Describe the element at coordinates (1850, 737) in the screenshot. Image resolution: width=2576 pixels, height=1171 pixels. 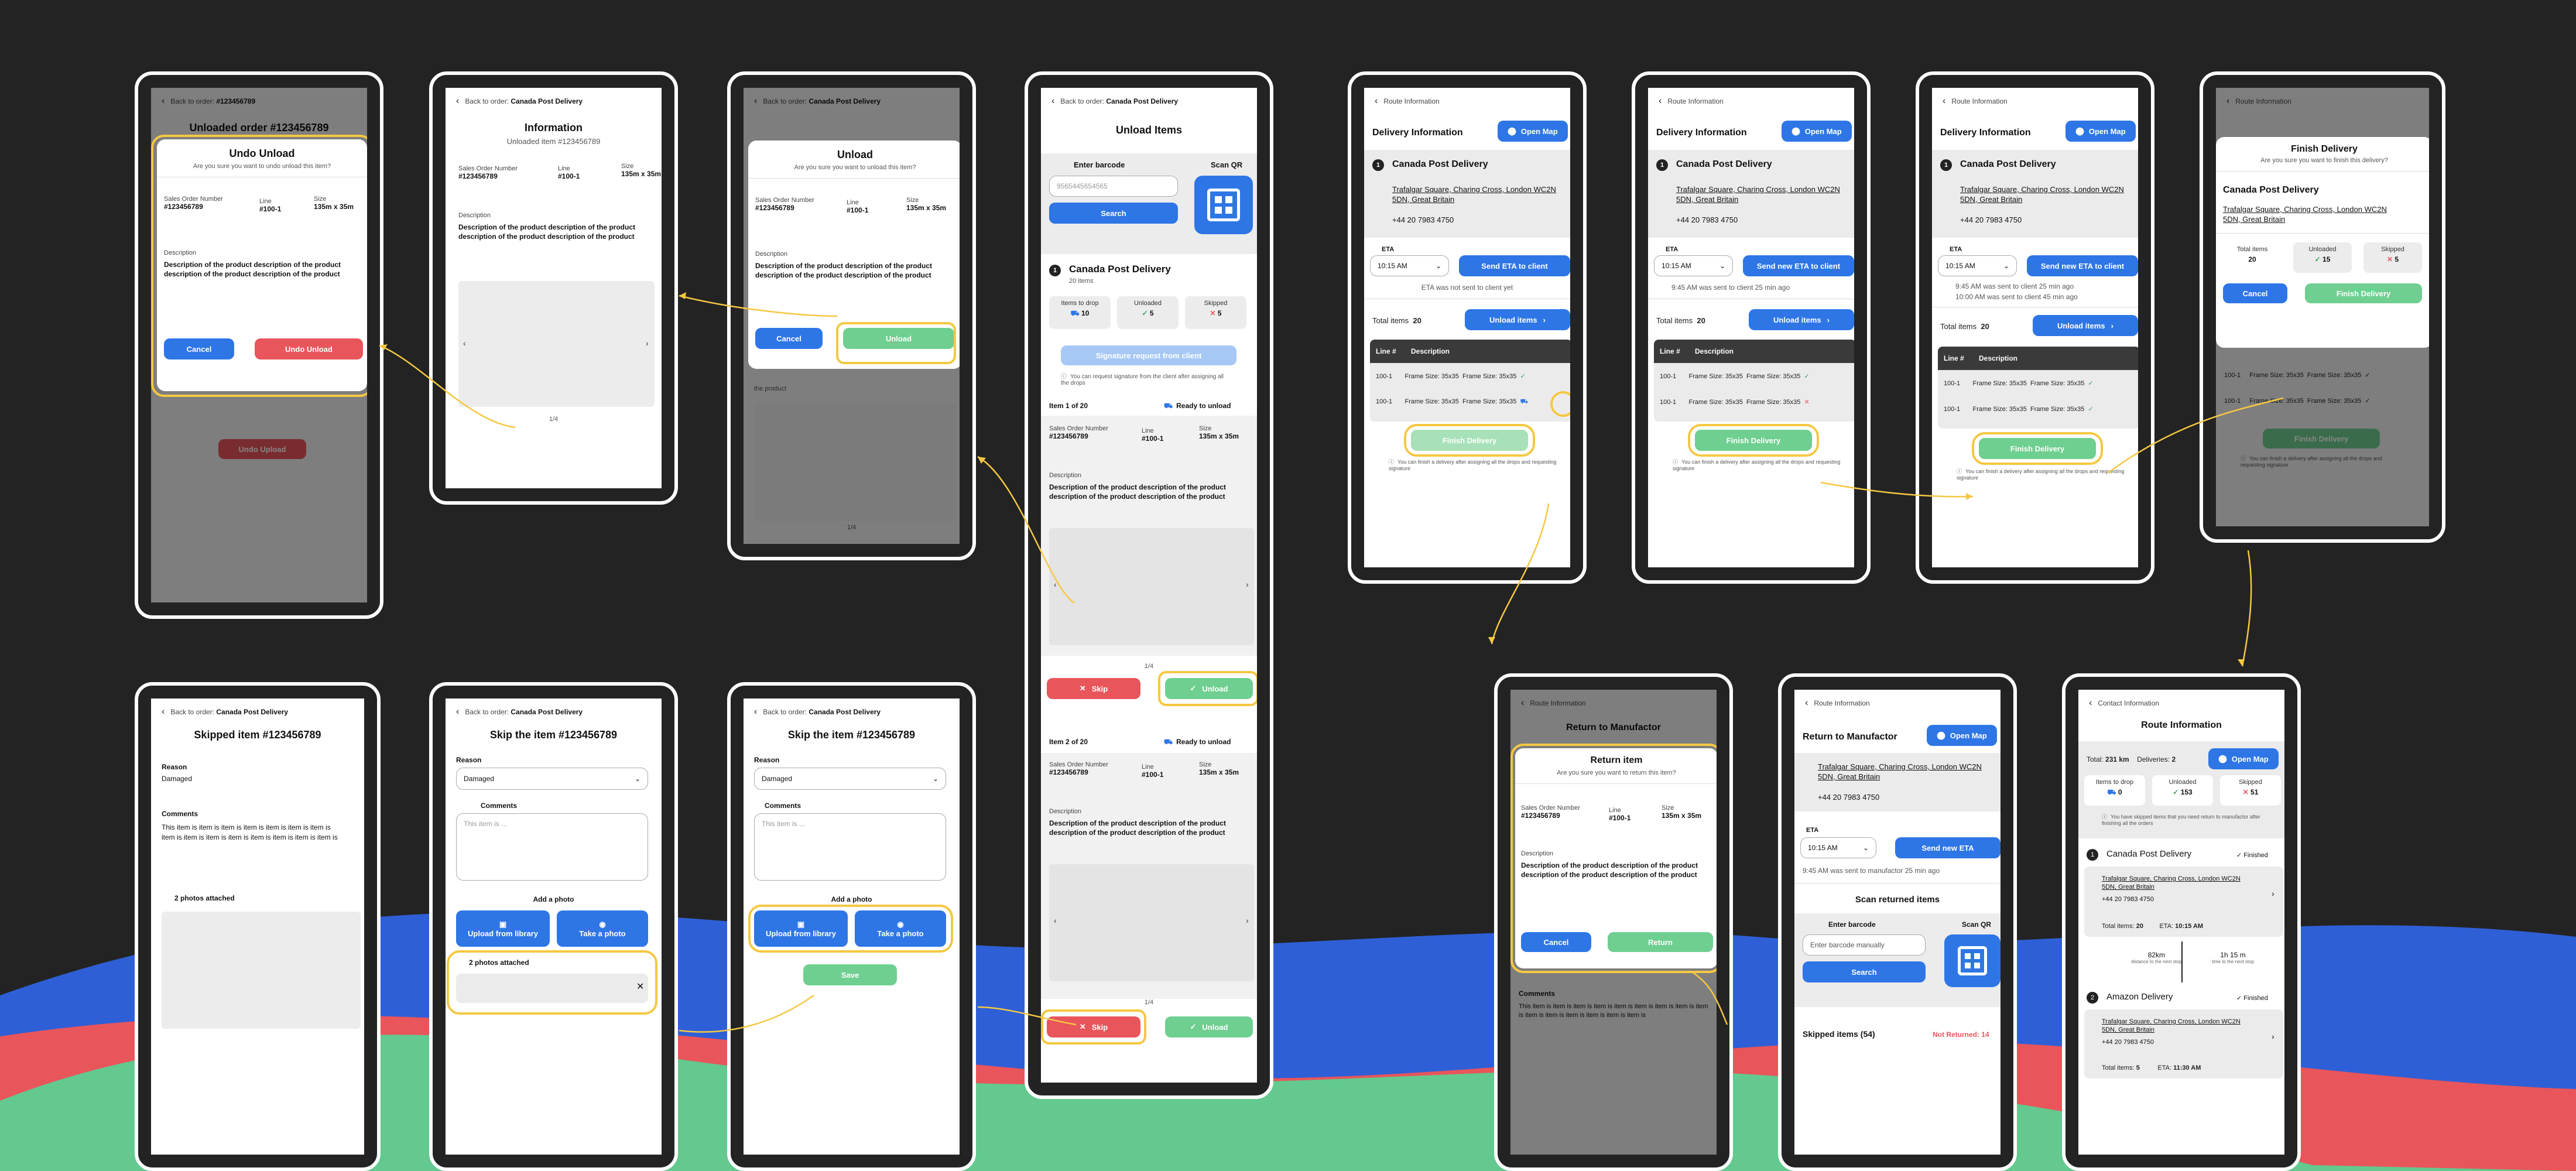
I see `page-title: Return to Manufactor` at that location.